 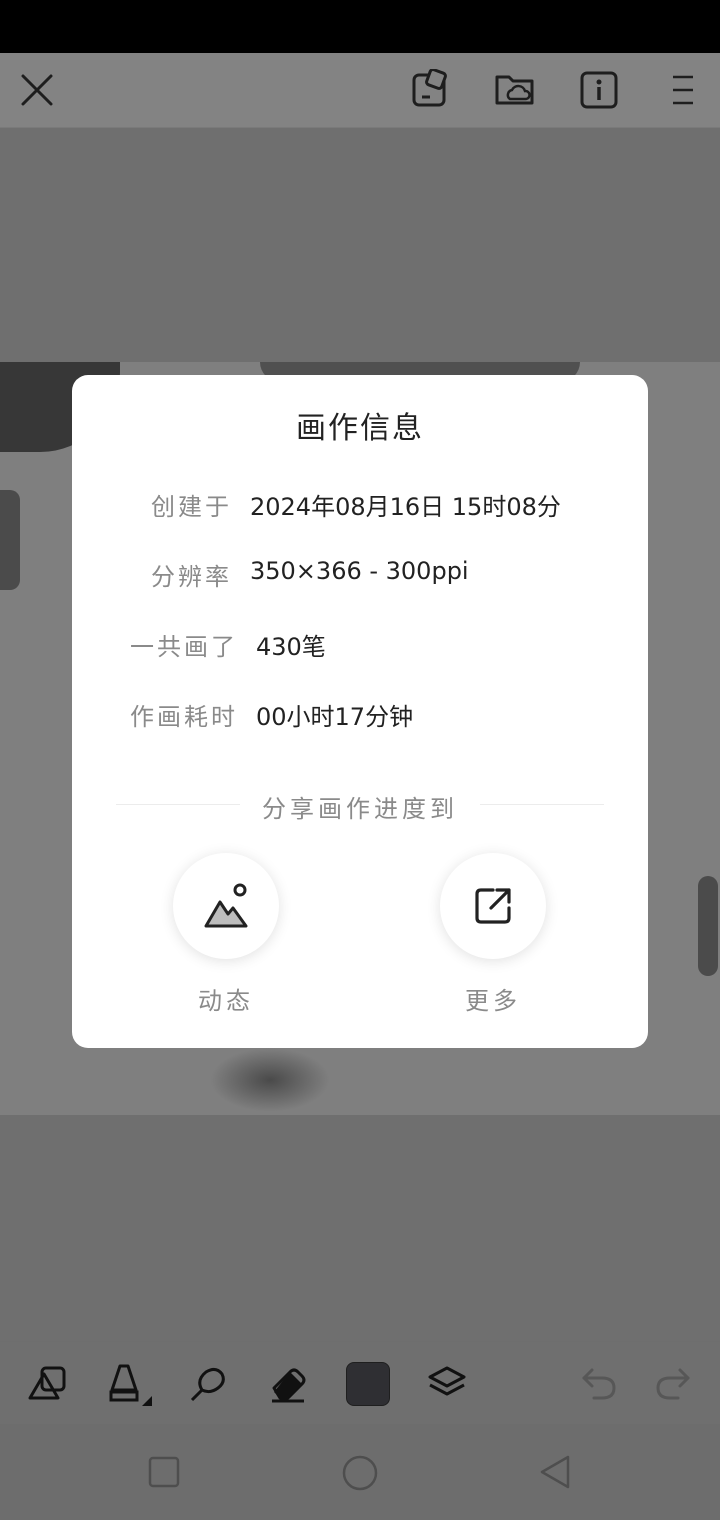 I want to click on share-more-label: 更多, so click(x=493, y=1001).